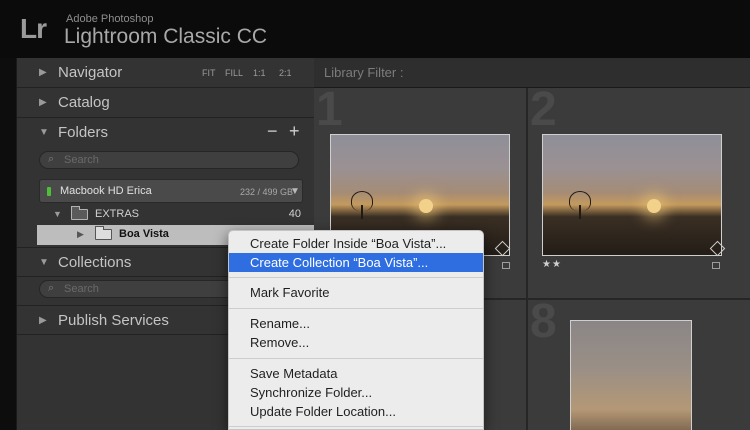 The height and width of the screenshot is (430, 750). Describe the element at coordinates (356, 373) in the screenshot. I see `menu-item-save-metadata: Save Metadata` at that location.